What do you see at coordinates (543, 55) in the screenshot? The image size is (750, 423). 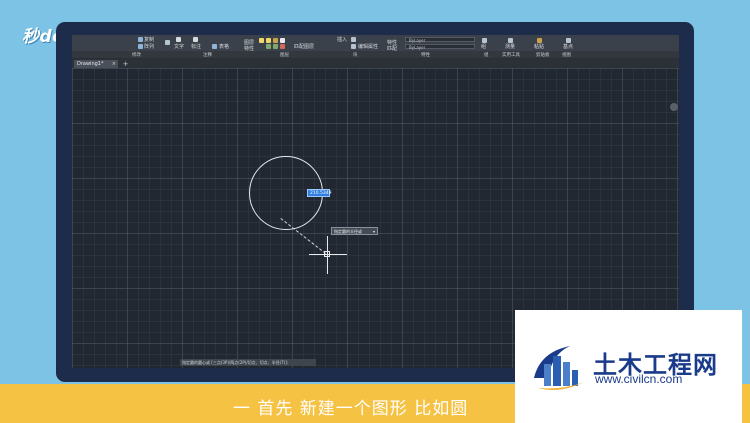 I see `panel-clipboard: 剪贴板` at bounding box center [543, 55].